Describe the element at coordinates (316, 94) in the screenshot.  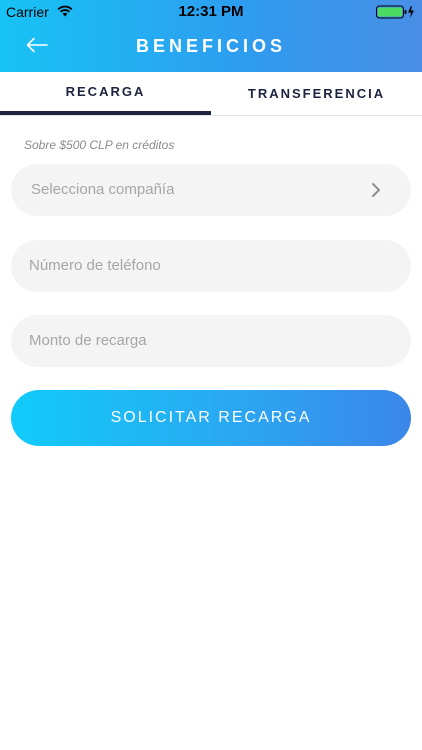
I see `tab-transferencia: TRANSFERENCIA` at that location.